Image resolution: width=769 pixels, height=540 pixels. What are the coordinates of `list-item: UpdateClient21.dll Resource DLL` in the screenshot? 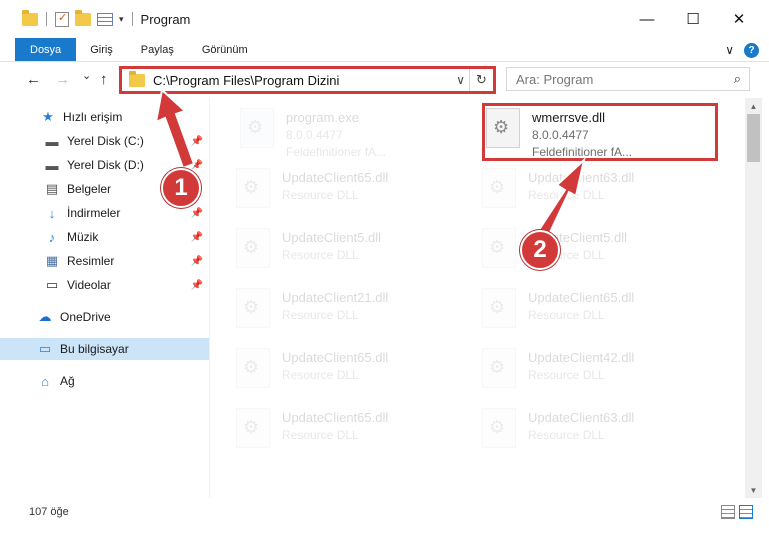 It's located at (356, 310).